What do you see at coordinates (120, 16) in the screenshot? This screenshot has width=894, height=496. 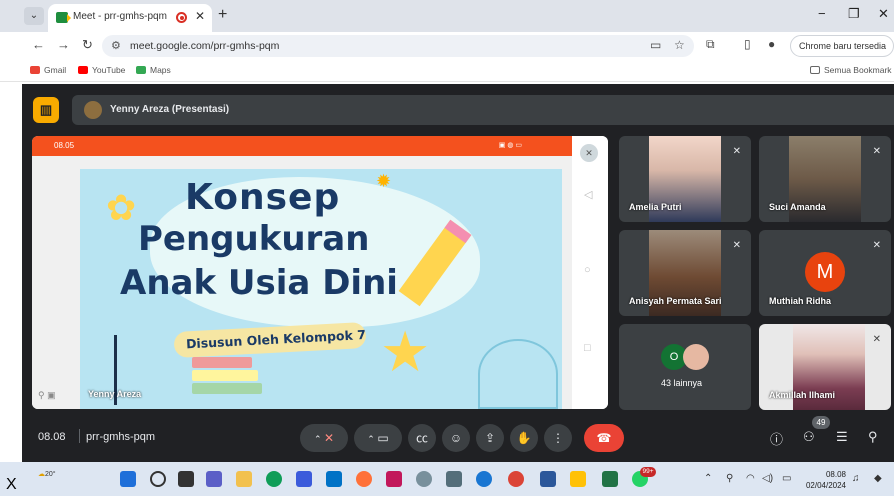 I see `tab-title: Meet - prr-gmhs-pqm` at bounding box center [120, 16].